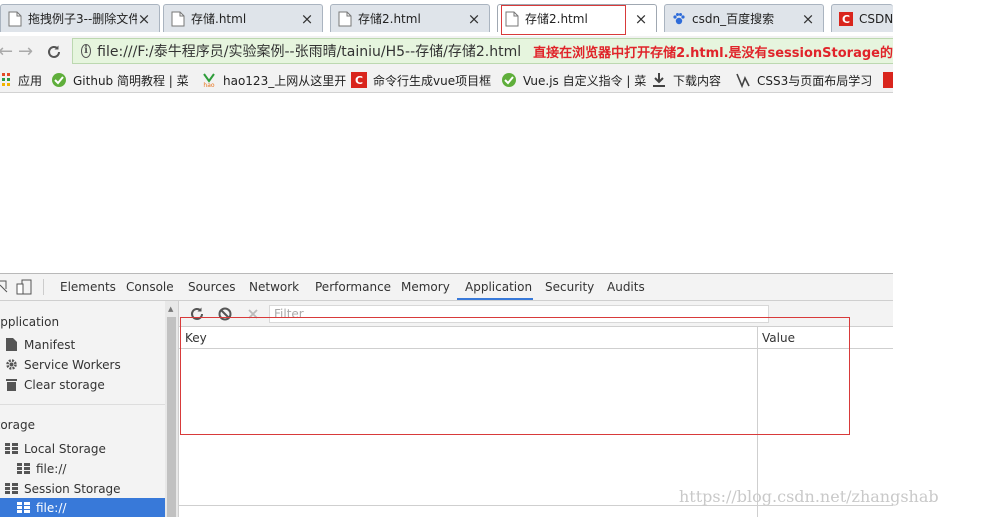 The image size is (1001, 517). Describe the element at coordinates (11, 364) in the screenshot. I see `gear-icon` at that location.